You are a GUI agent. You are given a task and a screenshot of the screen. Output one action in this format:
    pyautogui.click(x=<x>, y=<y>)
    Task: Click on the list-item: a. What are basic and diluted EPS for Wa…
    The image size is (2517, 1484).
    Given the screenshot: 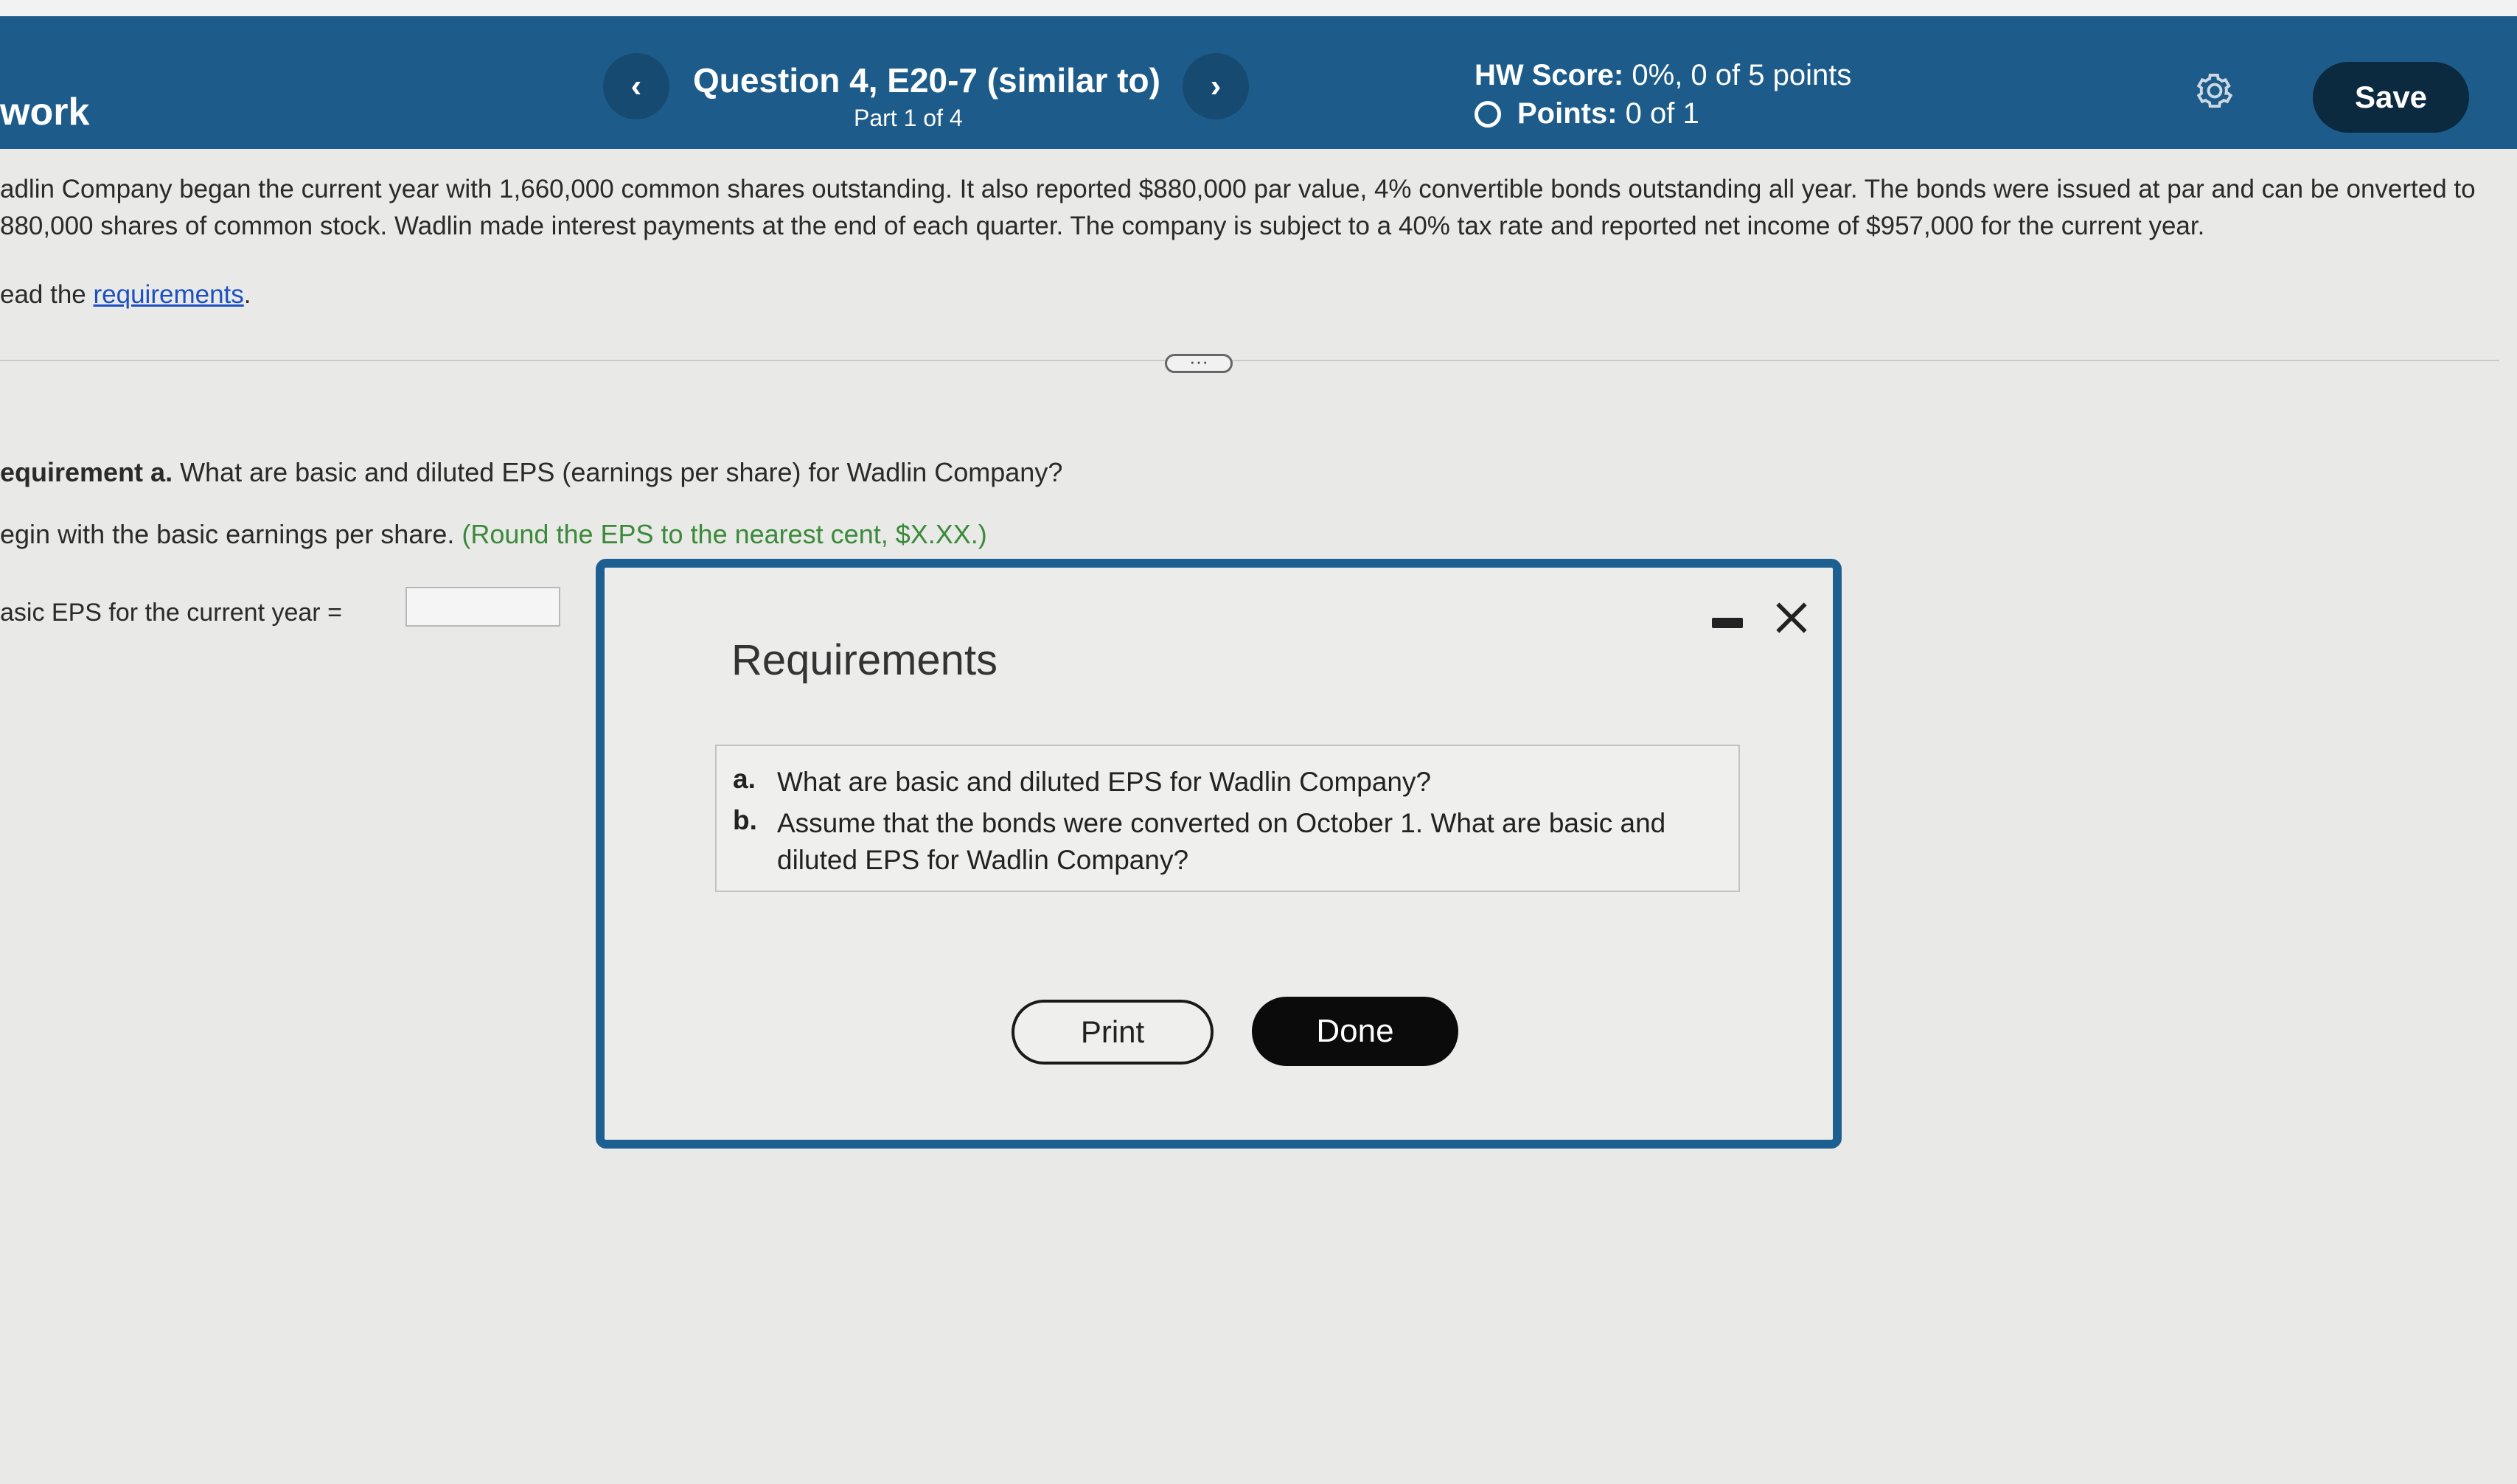 What is the action you would take?
    pyautogui.click(x=1234, y=783)
    